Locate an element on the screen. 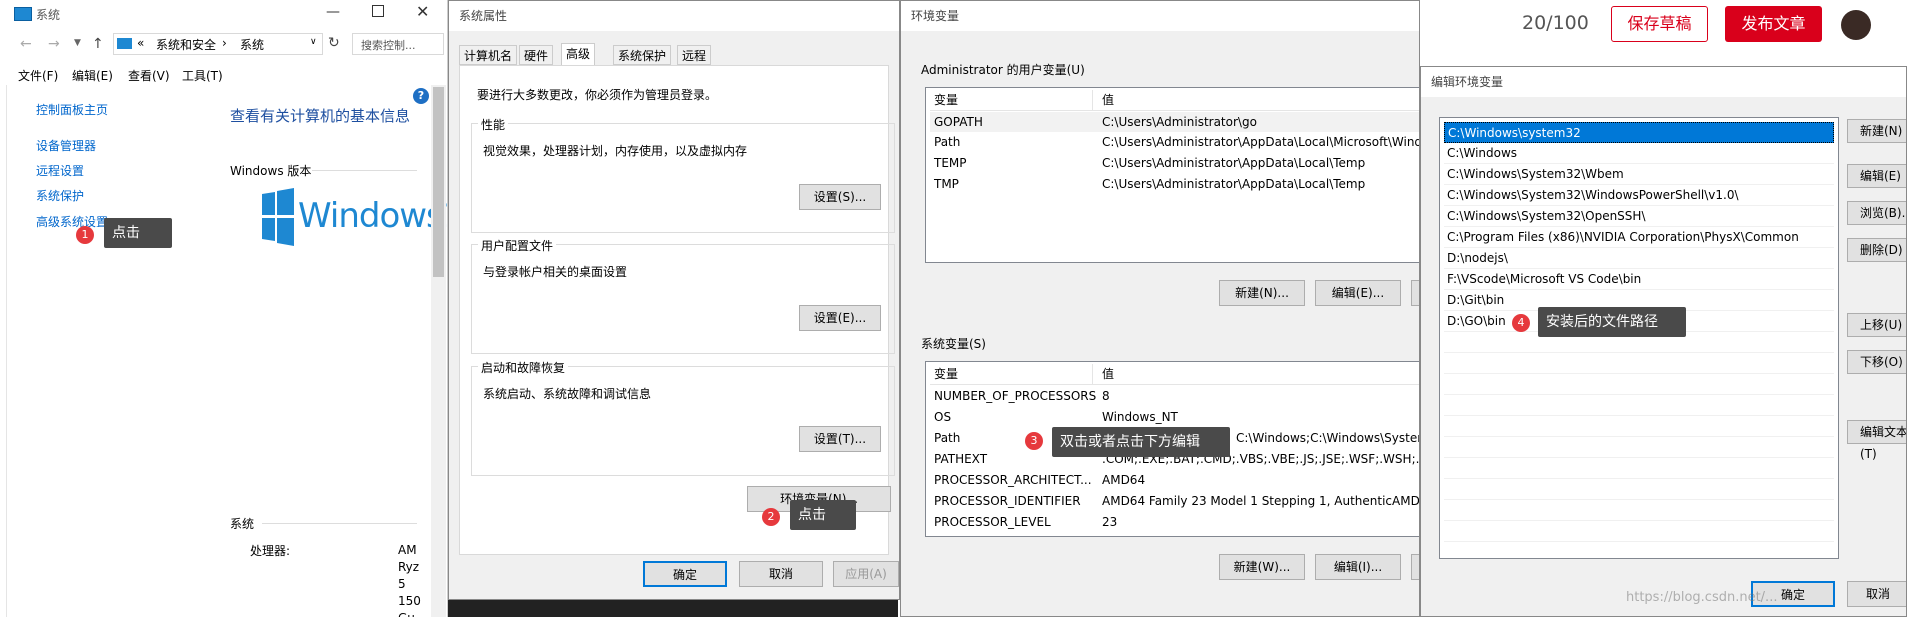  tab-system-protection: 系统保护 is located at coordinates (642, 55).